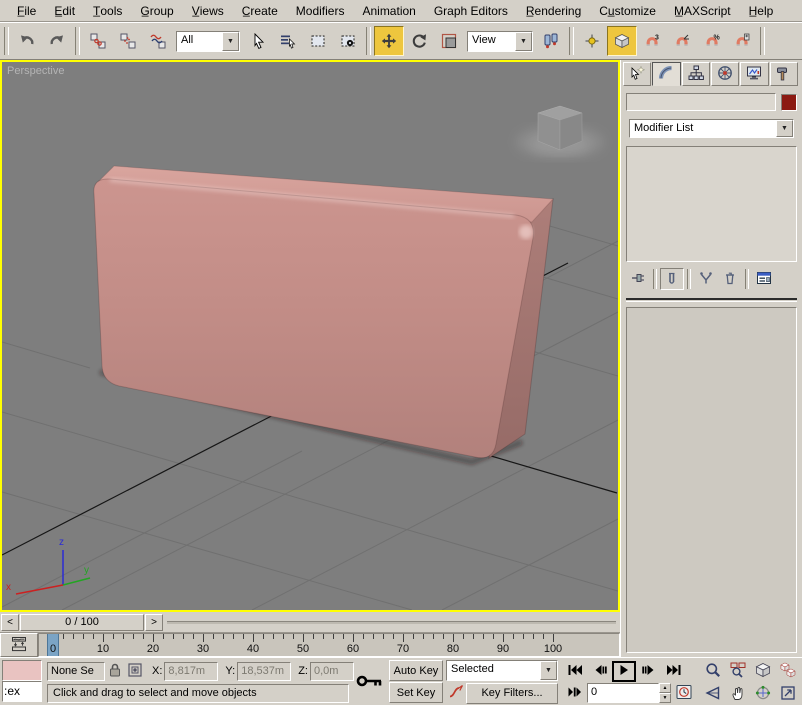 The width and height of the screenshot is (802, 705). I want to click on spinner-snap-toggle-button, so click(742, 41).